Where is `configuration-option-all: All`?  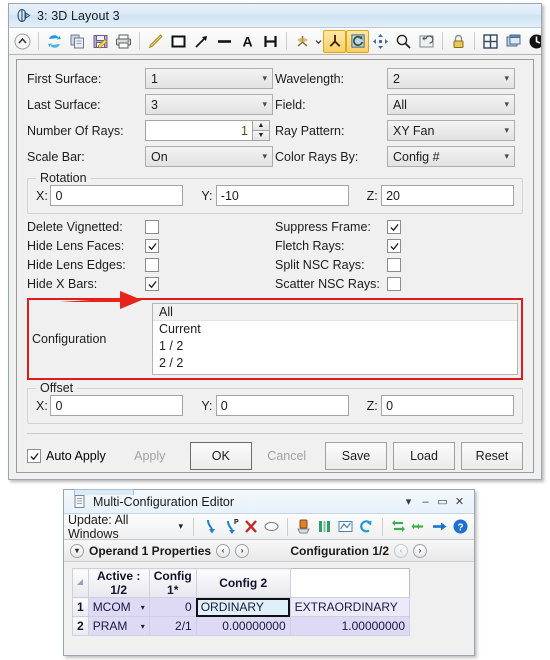
configuration-option-all: All is located at coordinates (335, 312).